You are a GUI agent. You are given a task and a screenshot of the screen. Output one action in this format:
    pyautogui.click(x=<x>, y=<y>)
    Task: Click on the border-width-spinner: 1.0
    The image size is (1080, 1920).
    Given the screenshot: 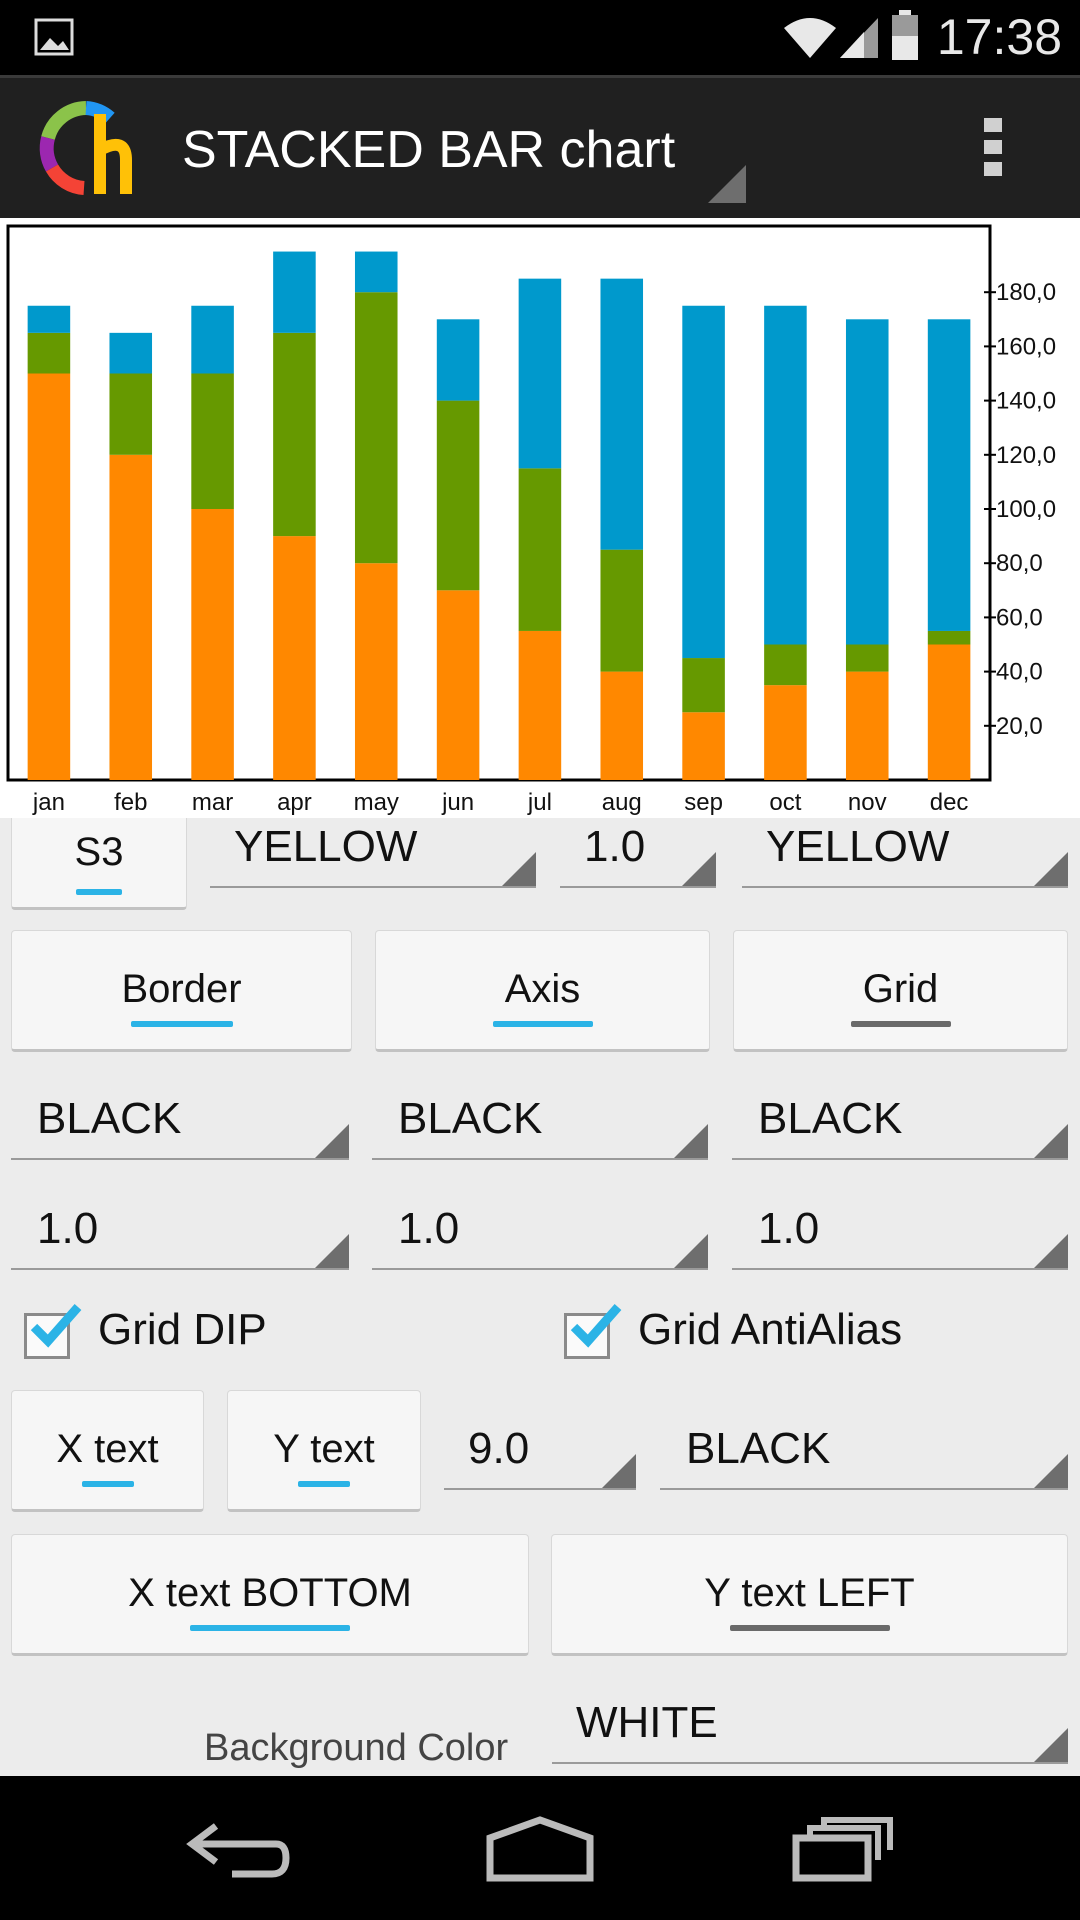 What is the action you would take?
    pyautogui.click(x=180, y=1235)
    